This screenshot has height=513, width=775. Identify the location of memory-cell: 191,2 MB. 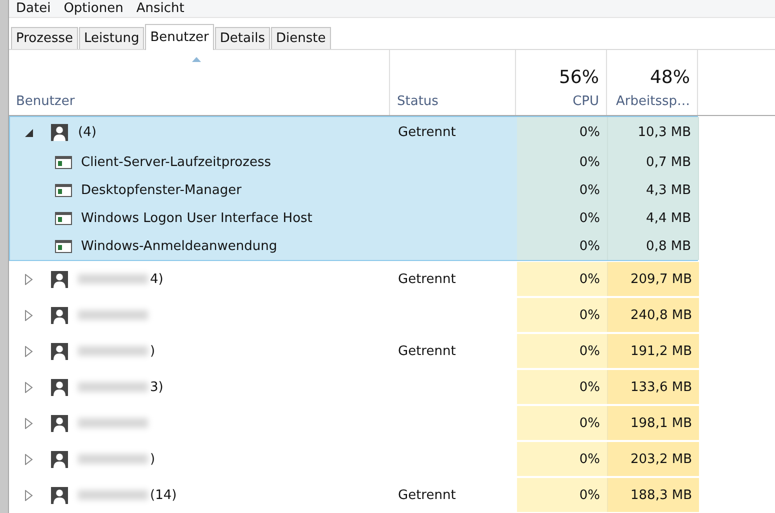
(653, 351).